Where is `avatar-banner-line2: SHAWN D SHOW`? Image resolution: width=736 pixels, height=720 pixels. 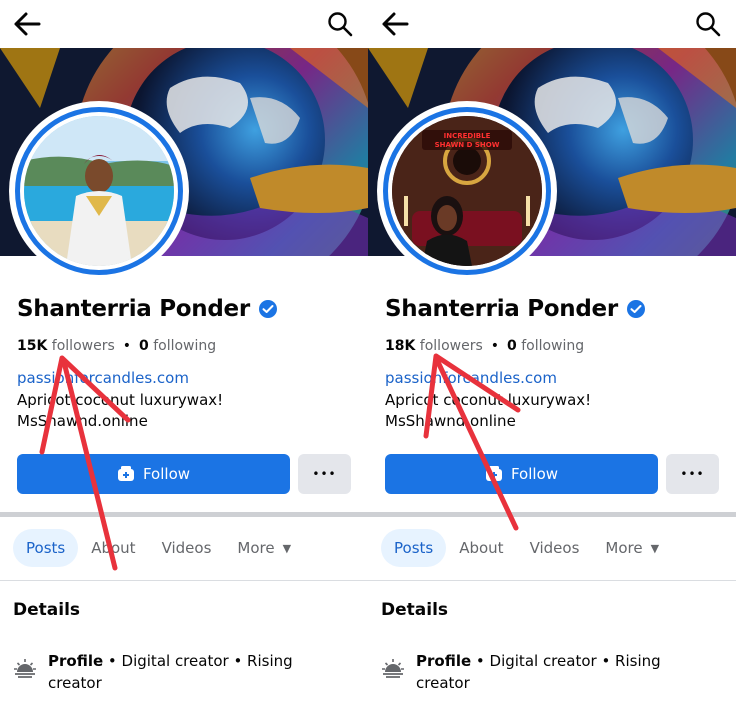
avatar-banner-line2: SHAWN D SHOW is located at coordinates (467, 145).